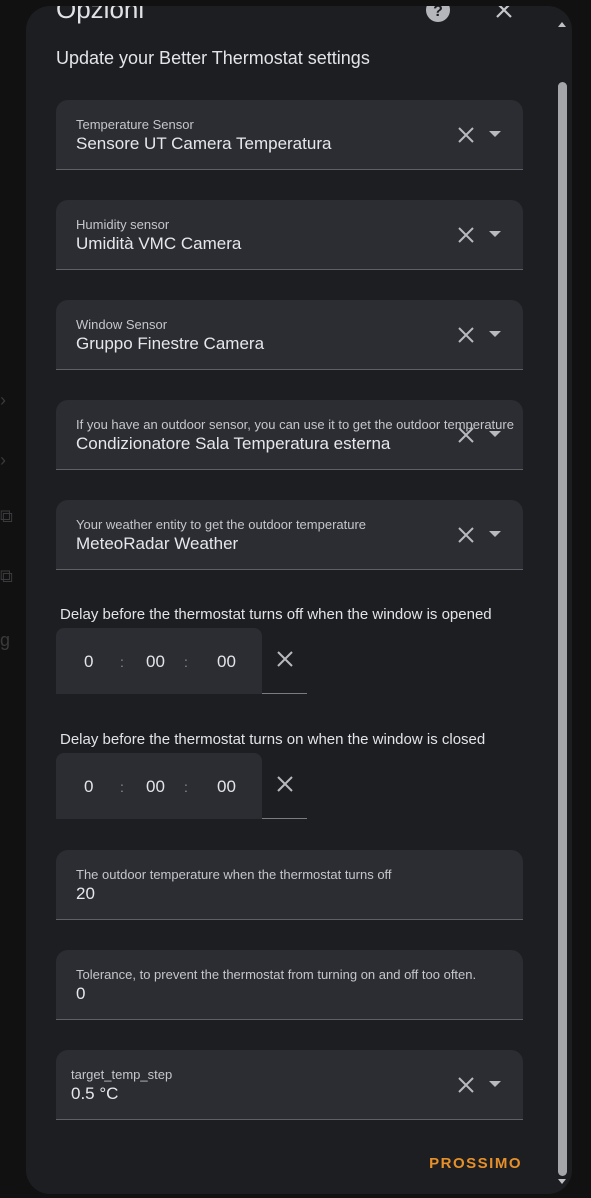 The height and width of the screenshot is (1198, 591). What do you see at coordinates (289, 235) in the screenshot?
I see `humidity-sensor-select: Humidity sensor Umidità VMC Camera` at bounding box center [289, 235].